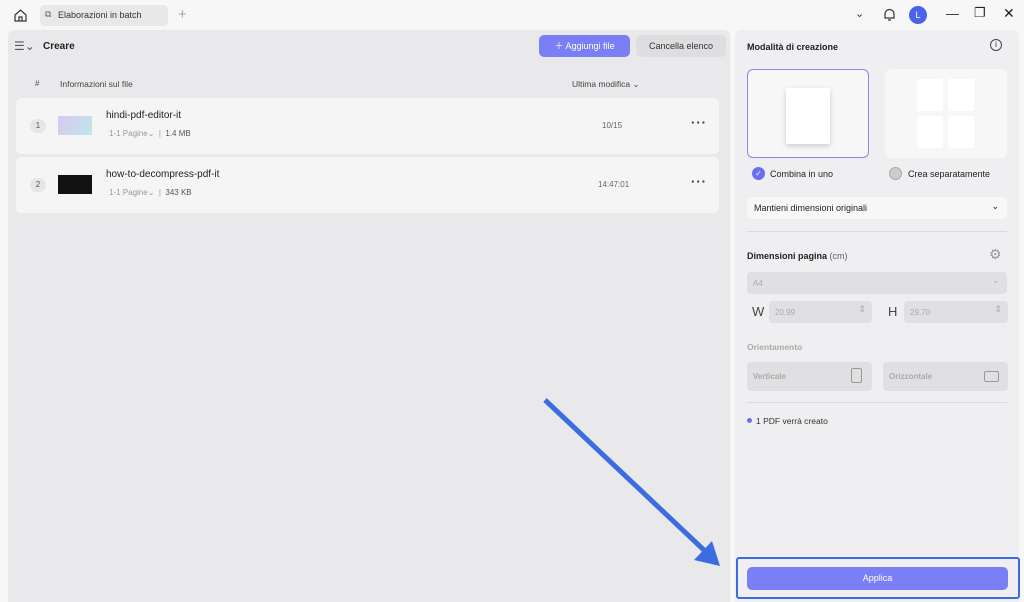  What do you see at coordinates (38, 185) in the screenshot?
I see `row-index: 2` at bounding box center [38, 185].